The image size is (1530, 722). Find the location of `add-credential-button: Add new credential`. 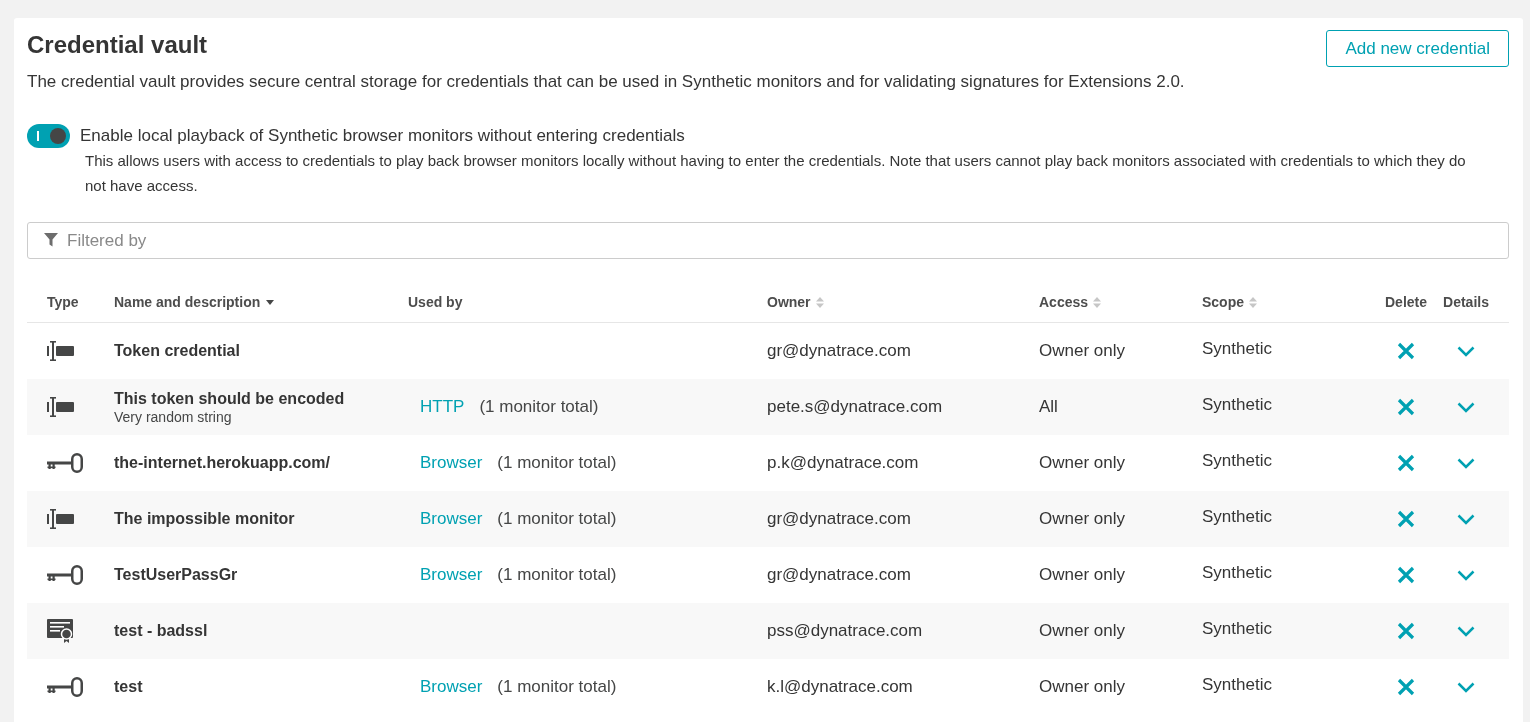

add-credential-button: Add new credential is located at coordinates (1417, 48).